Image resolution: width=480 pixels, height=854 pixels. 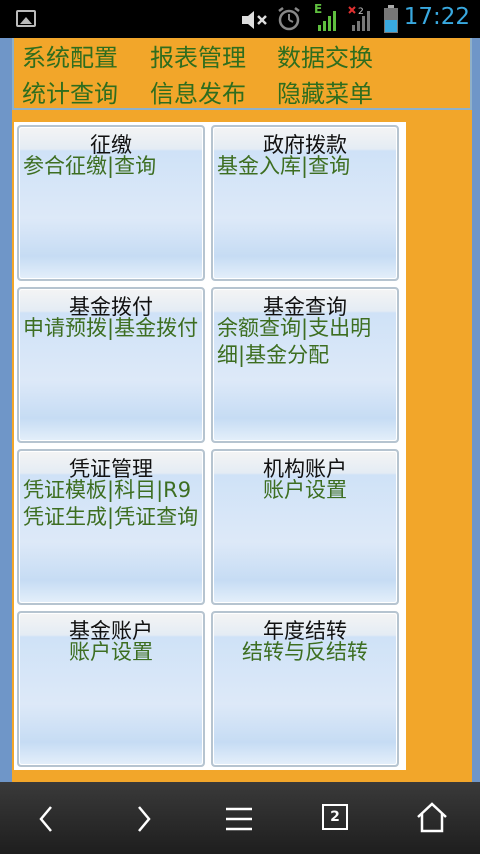 What do you see at coordinates (325, 55) in the screenshot?
I see `menu-item-data-exchange: 数据交换` at bounding box center [325, 55].